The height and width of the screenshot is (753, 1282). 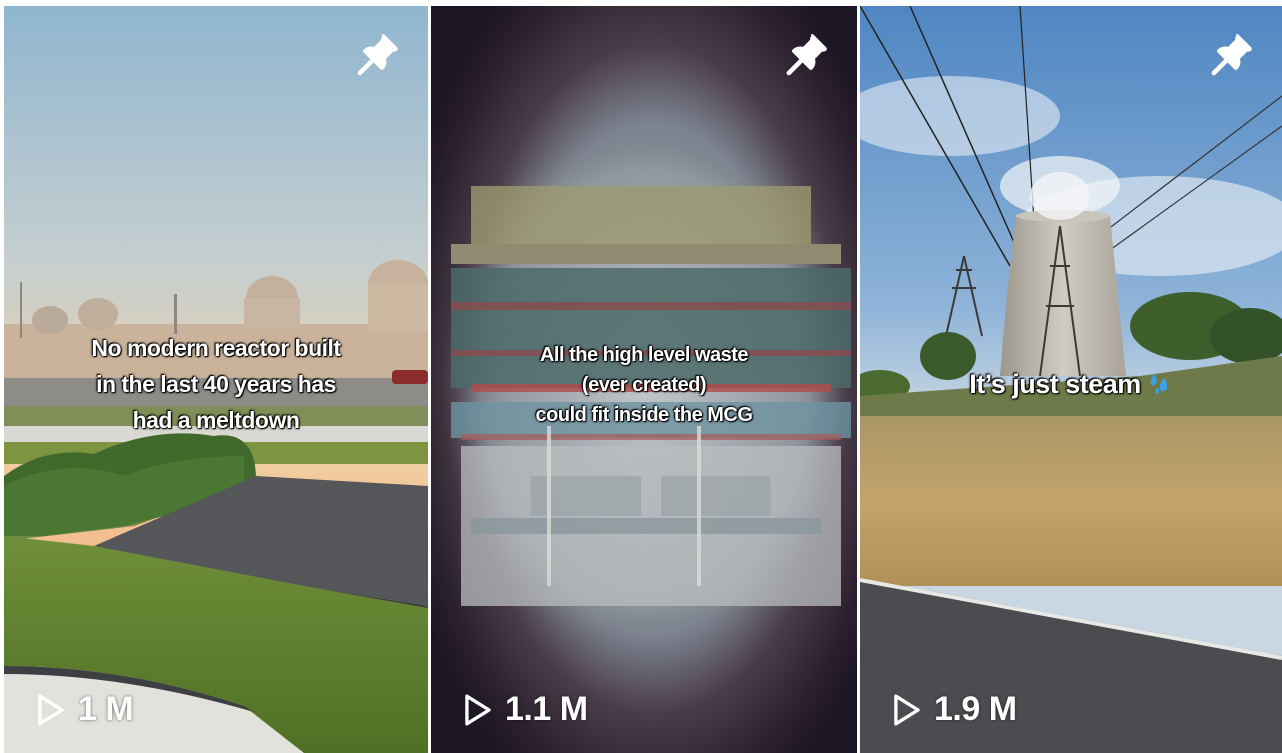 I want to click on view-count: 1 M, so click(x=84, y=709).